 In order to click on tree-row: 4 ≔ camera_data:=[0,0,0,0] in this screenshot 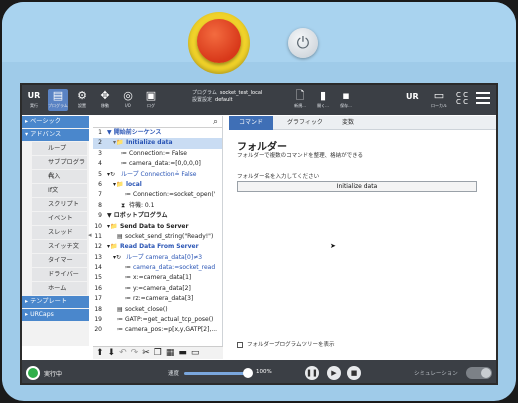, I will do `click(157, 164)`.